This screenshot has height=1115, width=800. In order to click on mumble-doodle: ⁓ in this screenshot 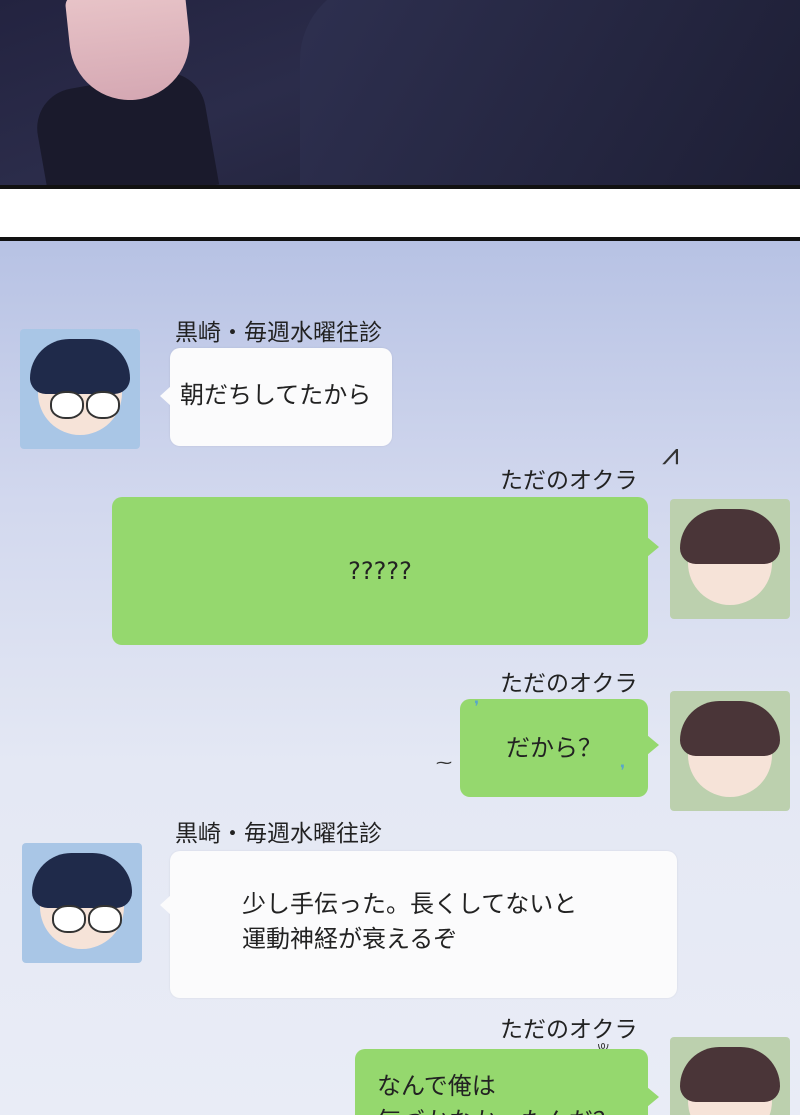, I will do `click(444, 762)`.